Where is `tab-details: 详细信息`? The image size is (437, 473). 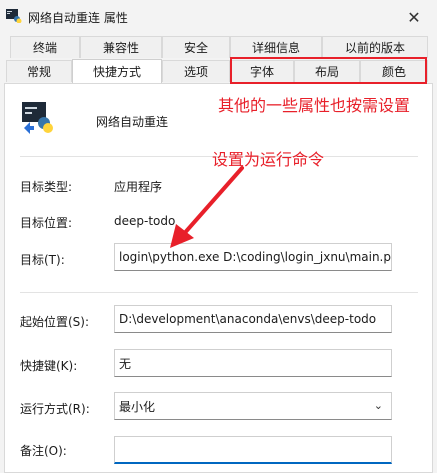
tab-details: 详细信息 is located at coordinates (276, 47).